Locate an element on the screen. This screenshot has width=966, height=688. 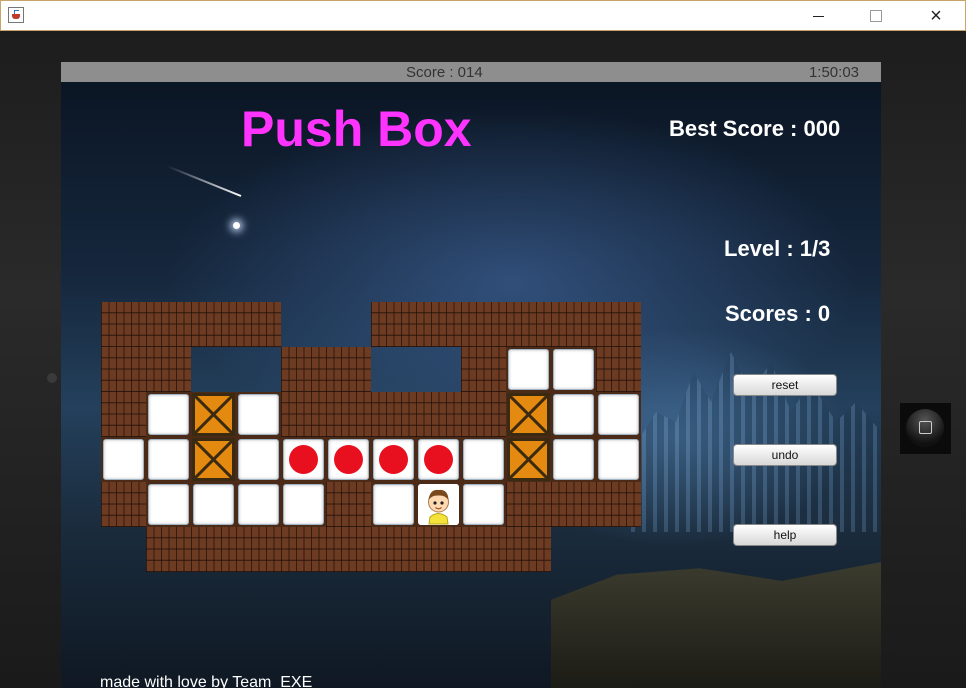
player-boy-icon is located at coordinates (438, 504).